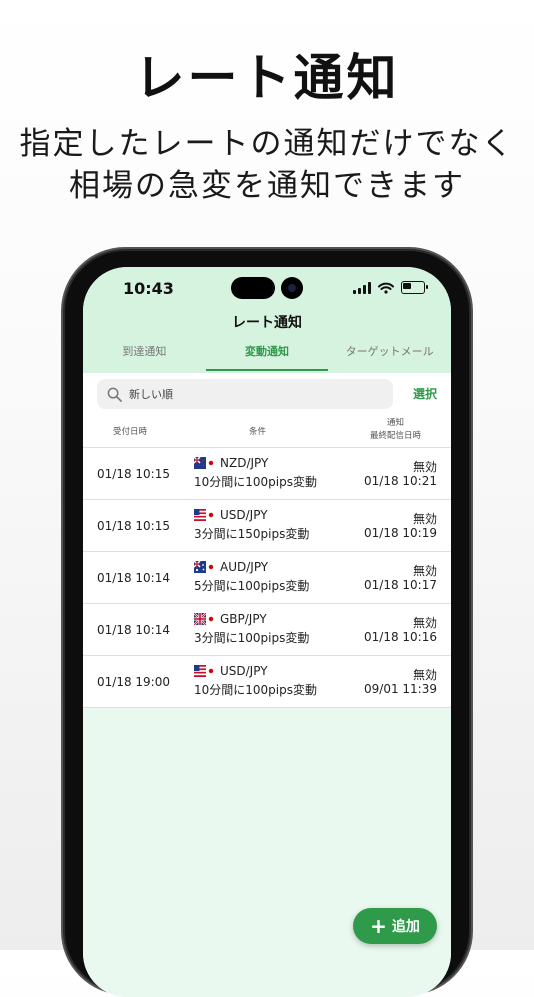  Describe the element at coordinates (130, 432) in the screenshot. I see `column-received: 受付日時` at that location.